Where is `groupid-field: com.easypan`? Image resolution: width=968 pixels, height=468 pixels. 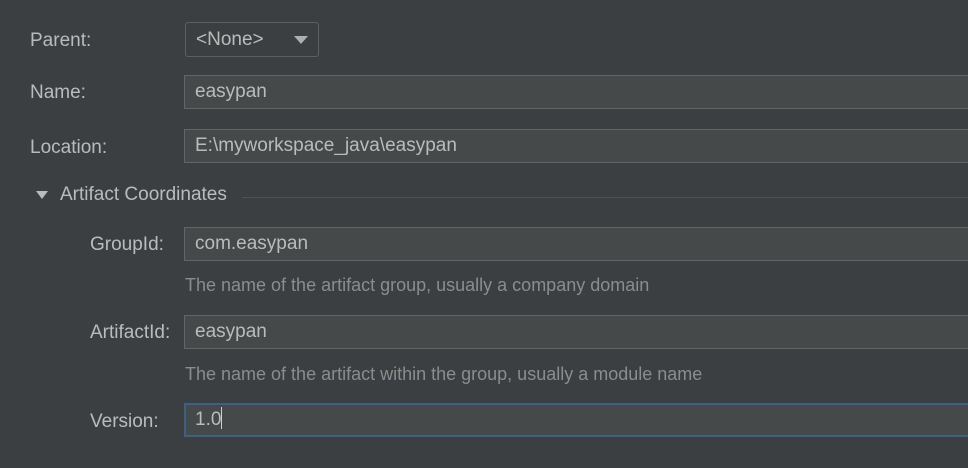 groupid-field: com.easypan is located at coordinates (576, 244).